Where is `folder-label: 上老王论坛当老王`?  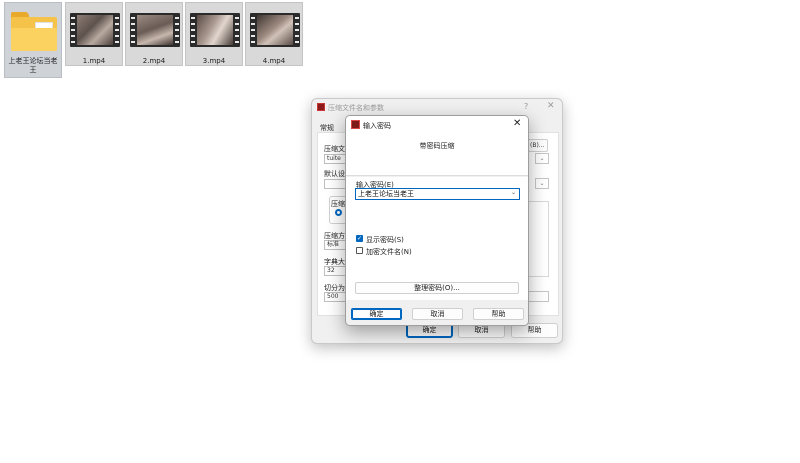
folder-label: 上老王论坛当老王 is located at coordinates (33, 65).